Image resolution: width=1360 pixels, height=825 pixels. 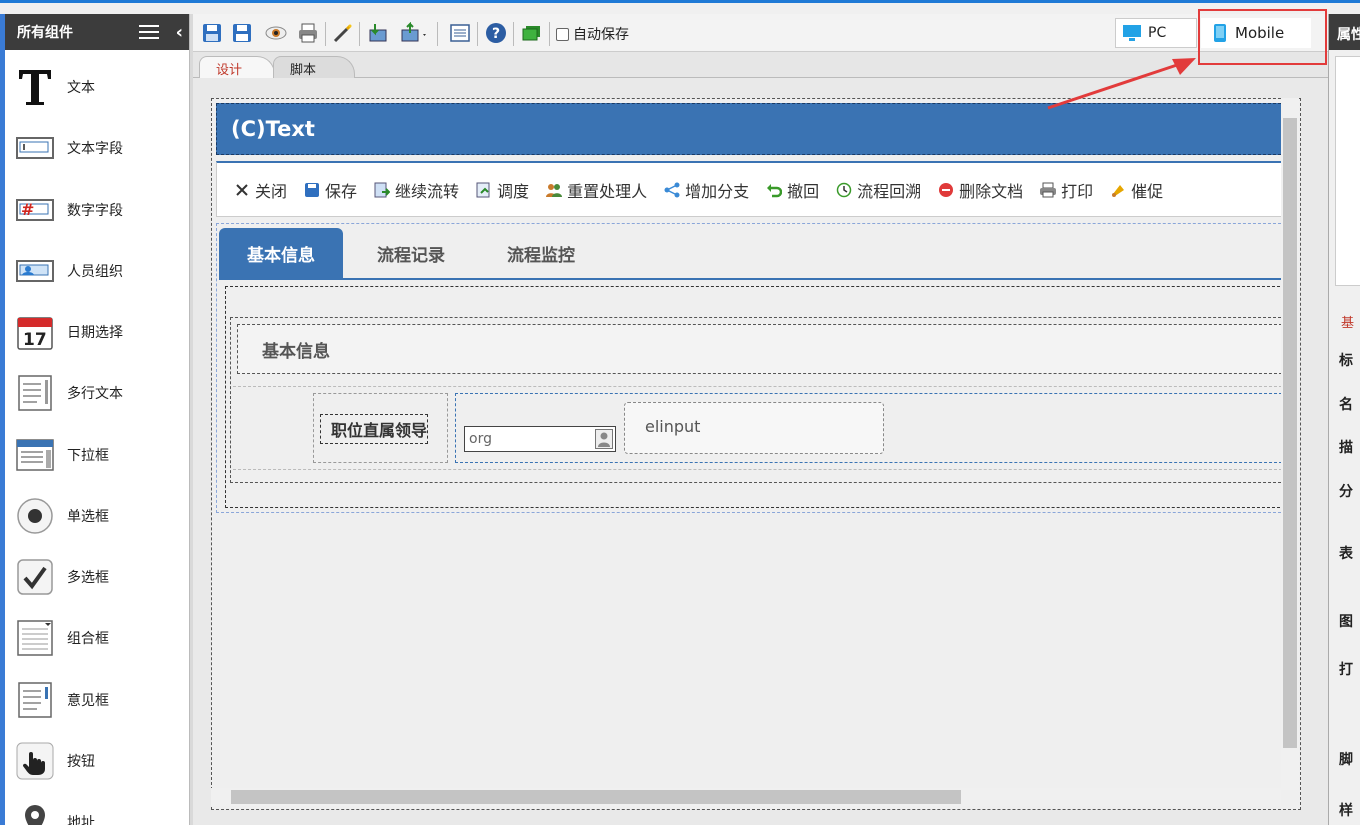 I want to click on text-field-icon, so click(x=35, y=148).